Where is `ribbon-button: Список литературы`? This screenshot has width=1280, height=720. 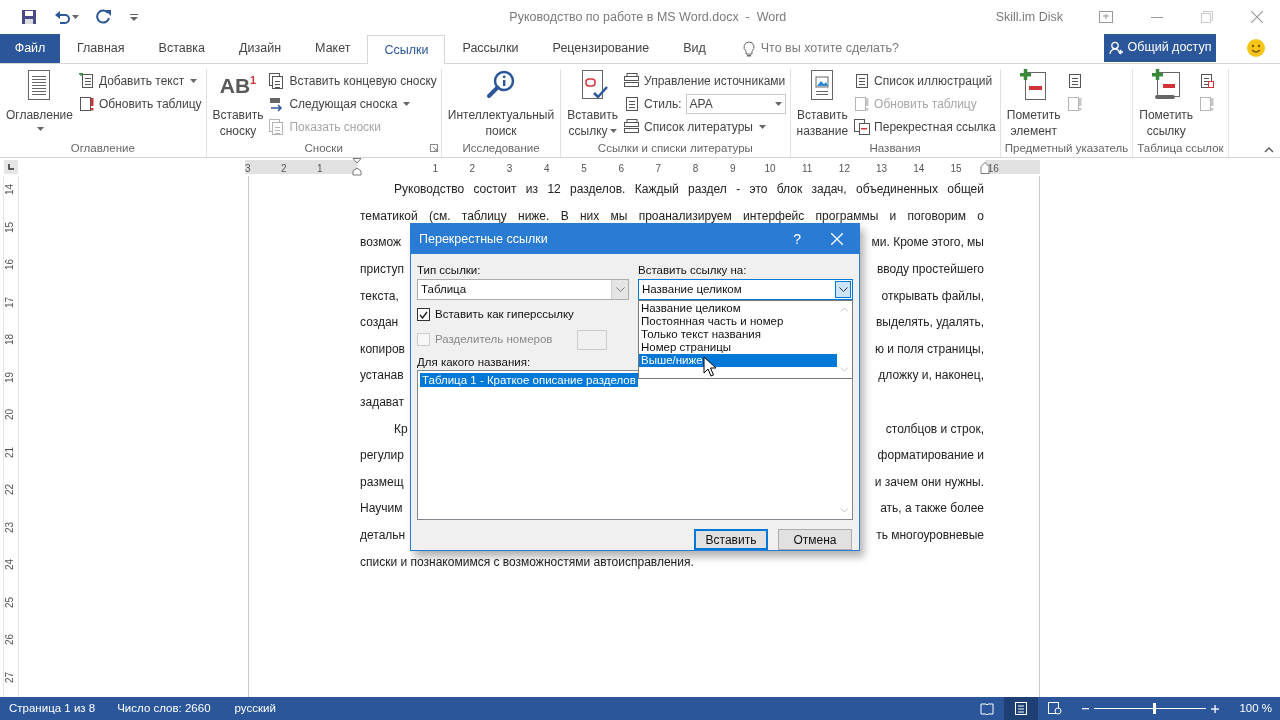 ribbon-button: Список литературы is located at coordinates (705, 126).